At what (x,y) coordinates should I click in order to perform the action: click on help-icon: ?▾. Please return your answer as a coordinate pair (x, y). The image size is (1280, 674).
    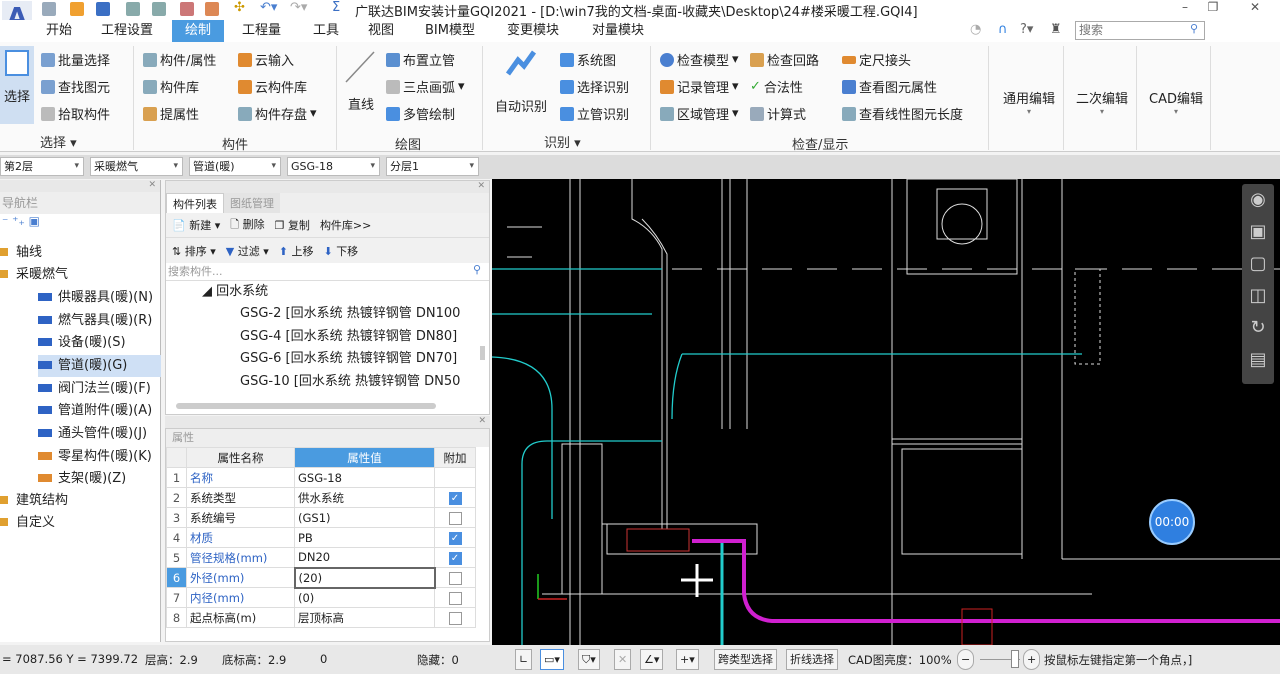
    Looking at the image, I should click on (1026, 29).